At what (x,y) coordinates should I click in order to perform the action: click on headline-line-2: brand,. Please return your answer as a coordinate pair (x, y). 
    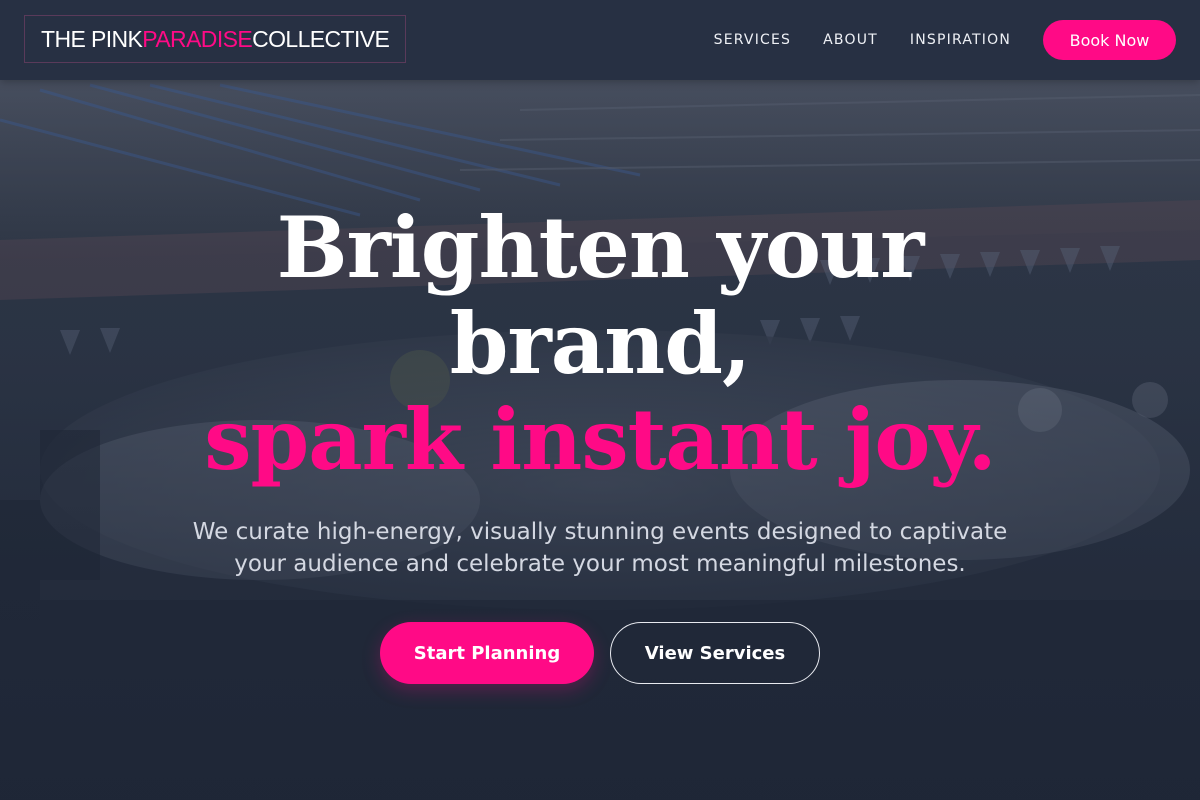
    Looking at the image, I should click on (600, 343).